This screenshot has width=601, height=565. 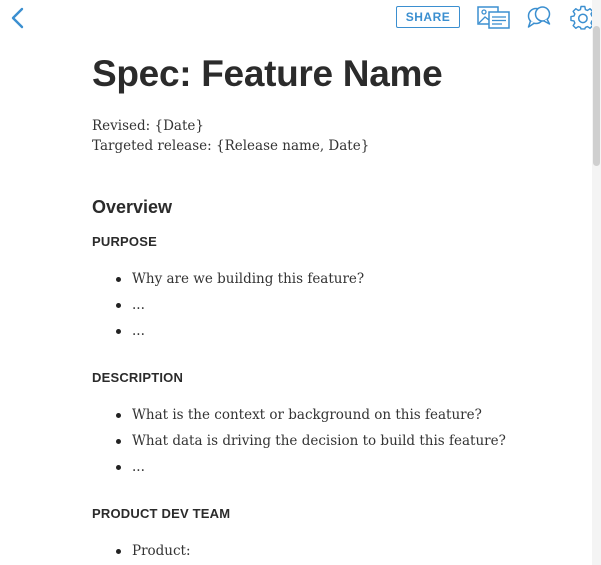 What do you see at coordinates (337, 126) in the screenshot?
I see `revised-line: Revised: {Date}` at bounding box center [337, 126].